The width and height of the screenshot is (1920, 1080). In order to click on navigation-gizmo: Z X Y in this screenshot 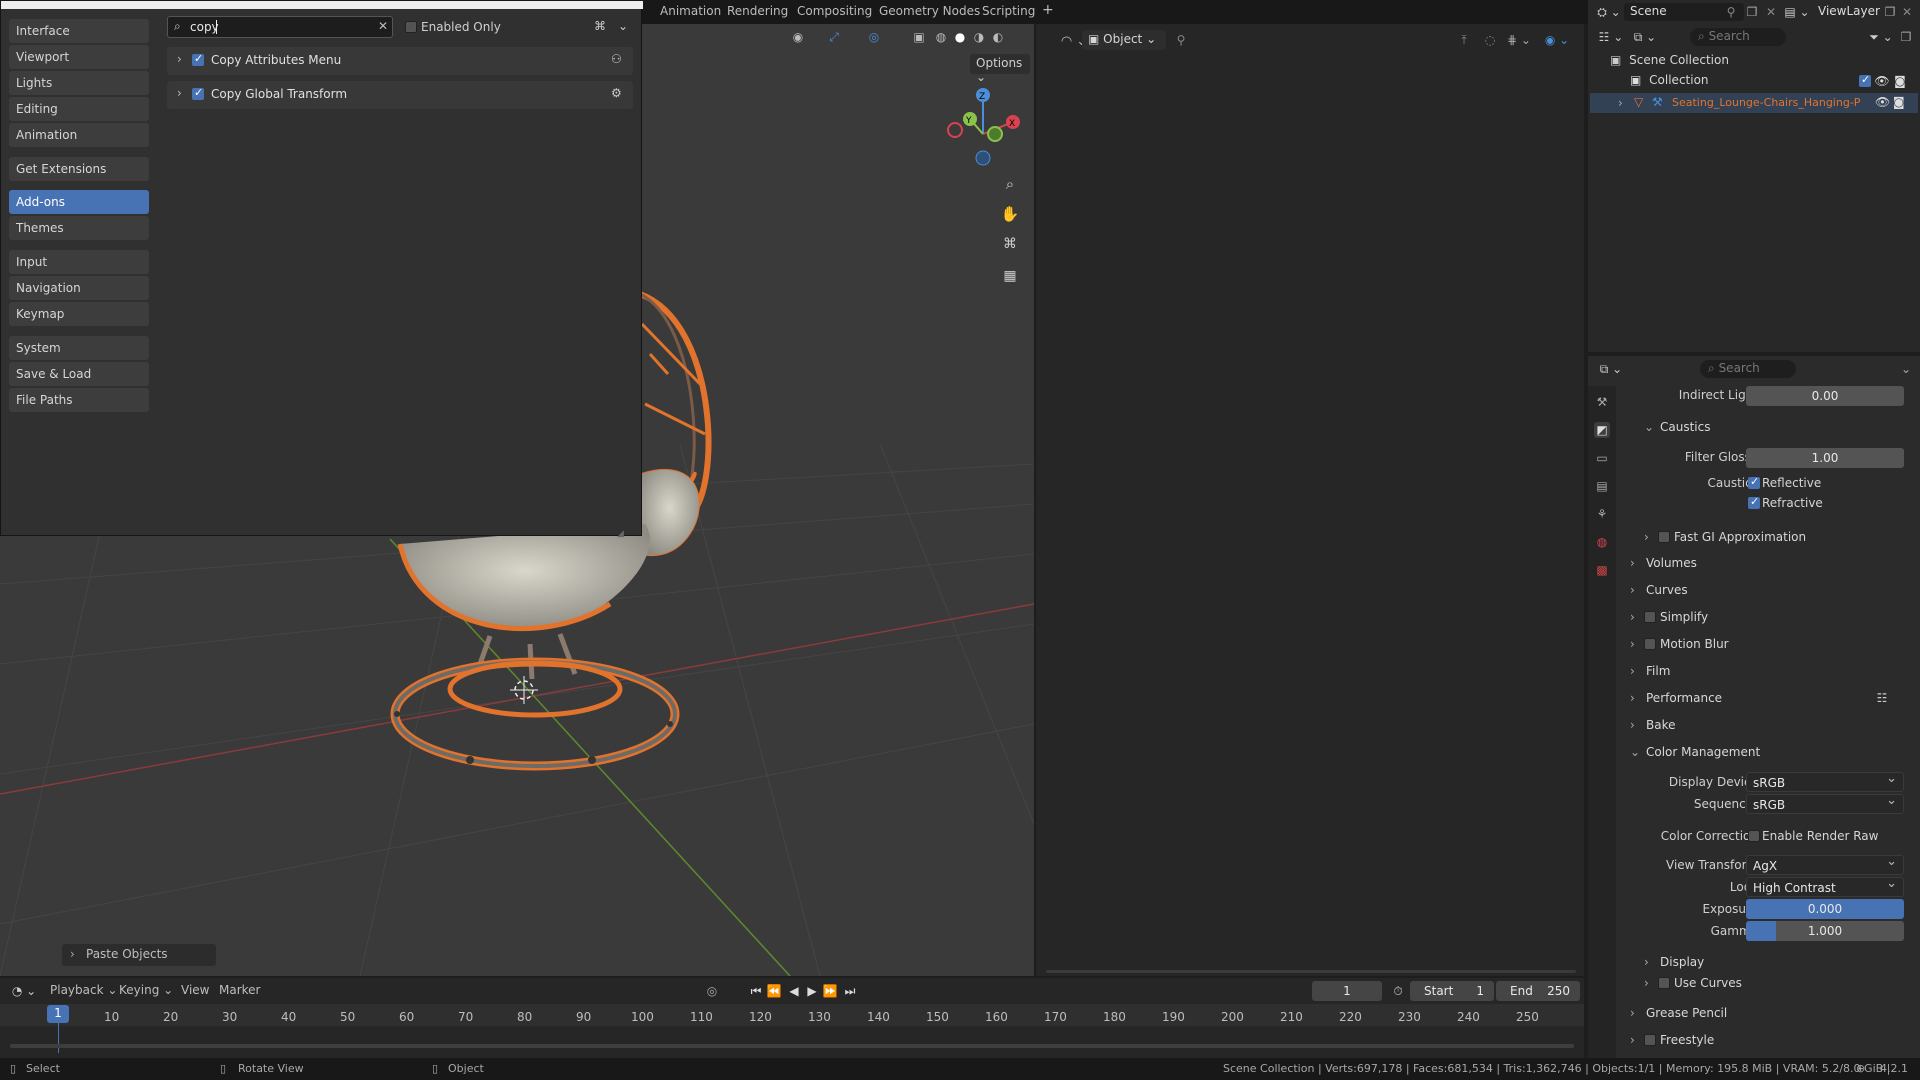, I will do `click(983, 127)`.